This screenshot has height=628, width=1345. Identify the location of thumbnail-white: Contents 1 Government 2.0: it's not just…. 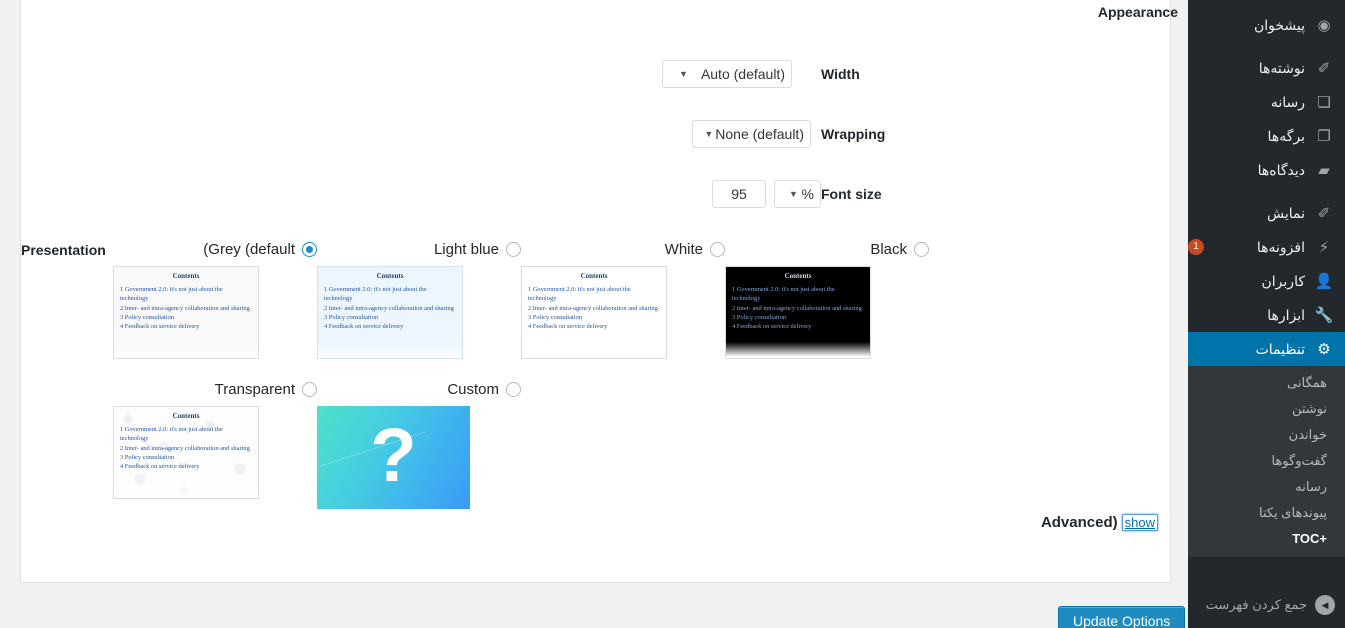
(594, 312).